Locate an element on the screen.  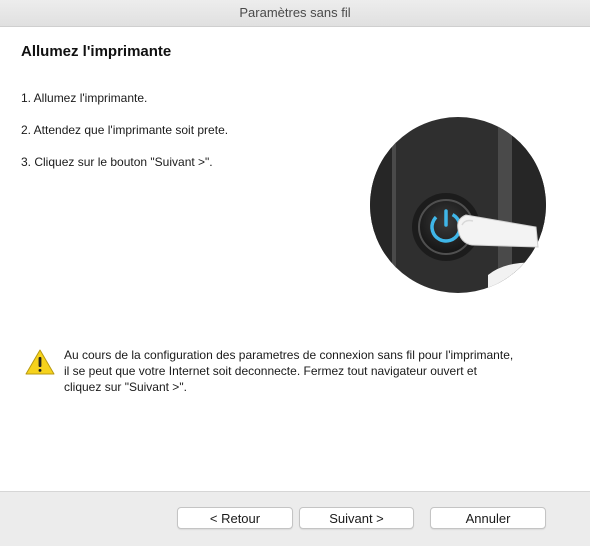
warning-icon is located at coordinates (40, 362).